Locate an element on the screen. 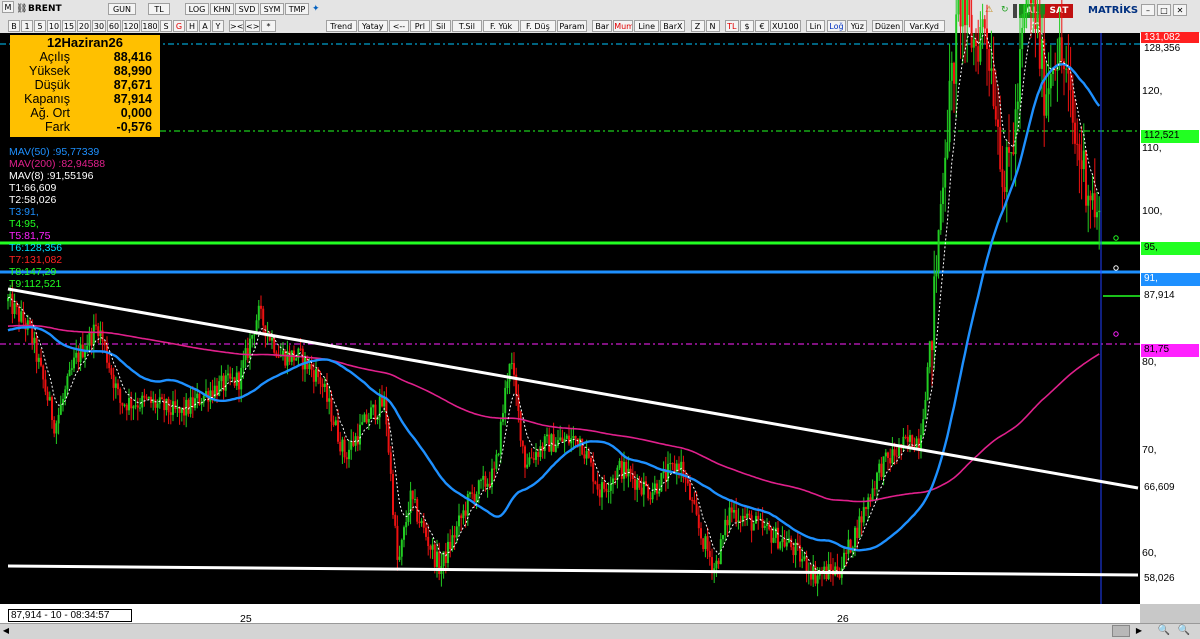  price-tag-t1: 66,609 is located at coordinates (1159, 487).